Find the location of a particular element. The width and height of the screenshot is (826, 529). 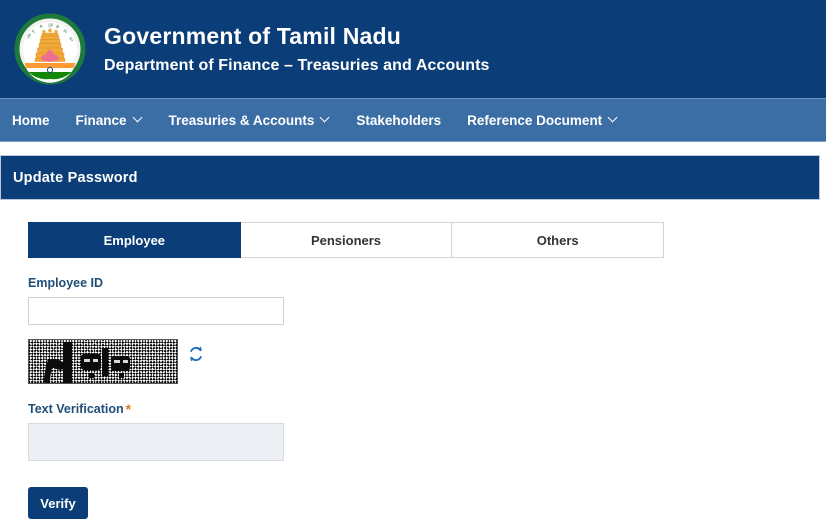

tab-employee: Employee is located at coordinates (134, 240).